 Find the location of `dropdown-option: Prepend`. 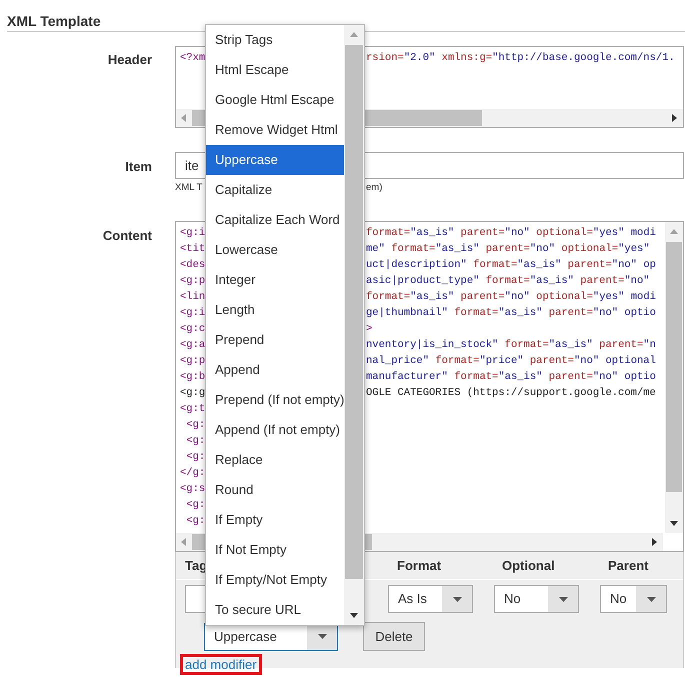

dropdown-option: Prepend is located at coordinates (275, 340).